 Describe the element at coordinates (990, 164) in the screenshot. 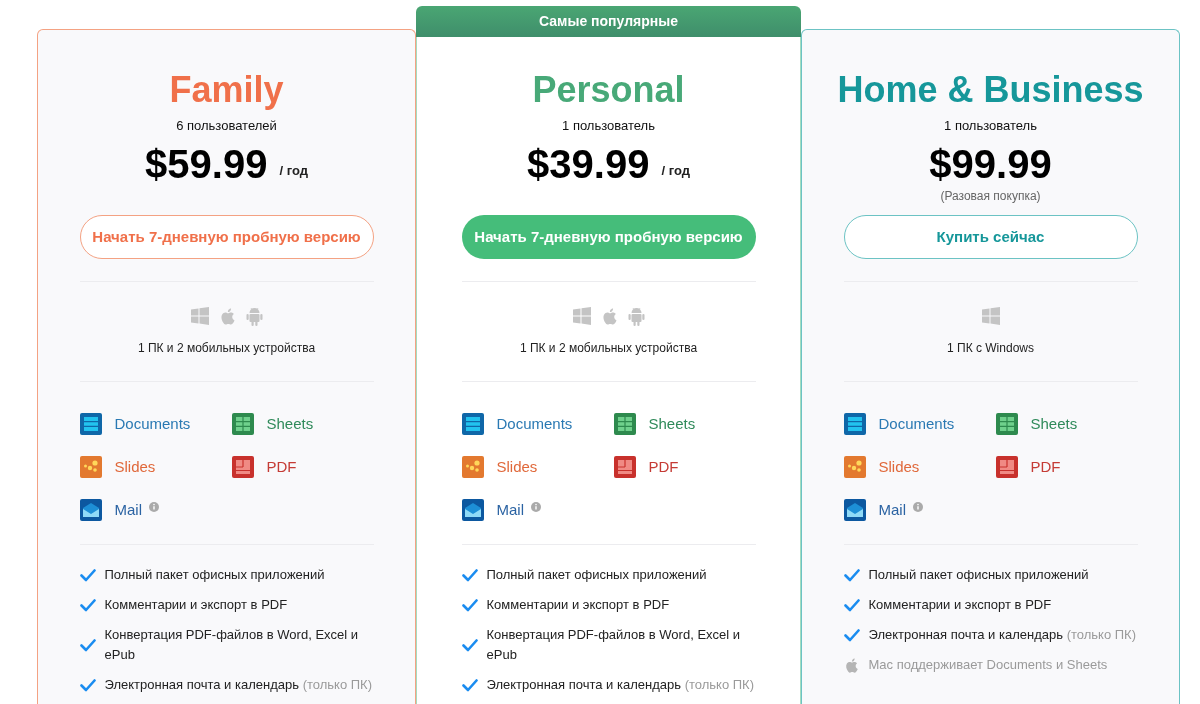

I see `price: $99.99` at that location.